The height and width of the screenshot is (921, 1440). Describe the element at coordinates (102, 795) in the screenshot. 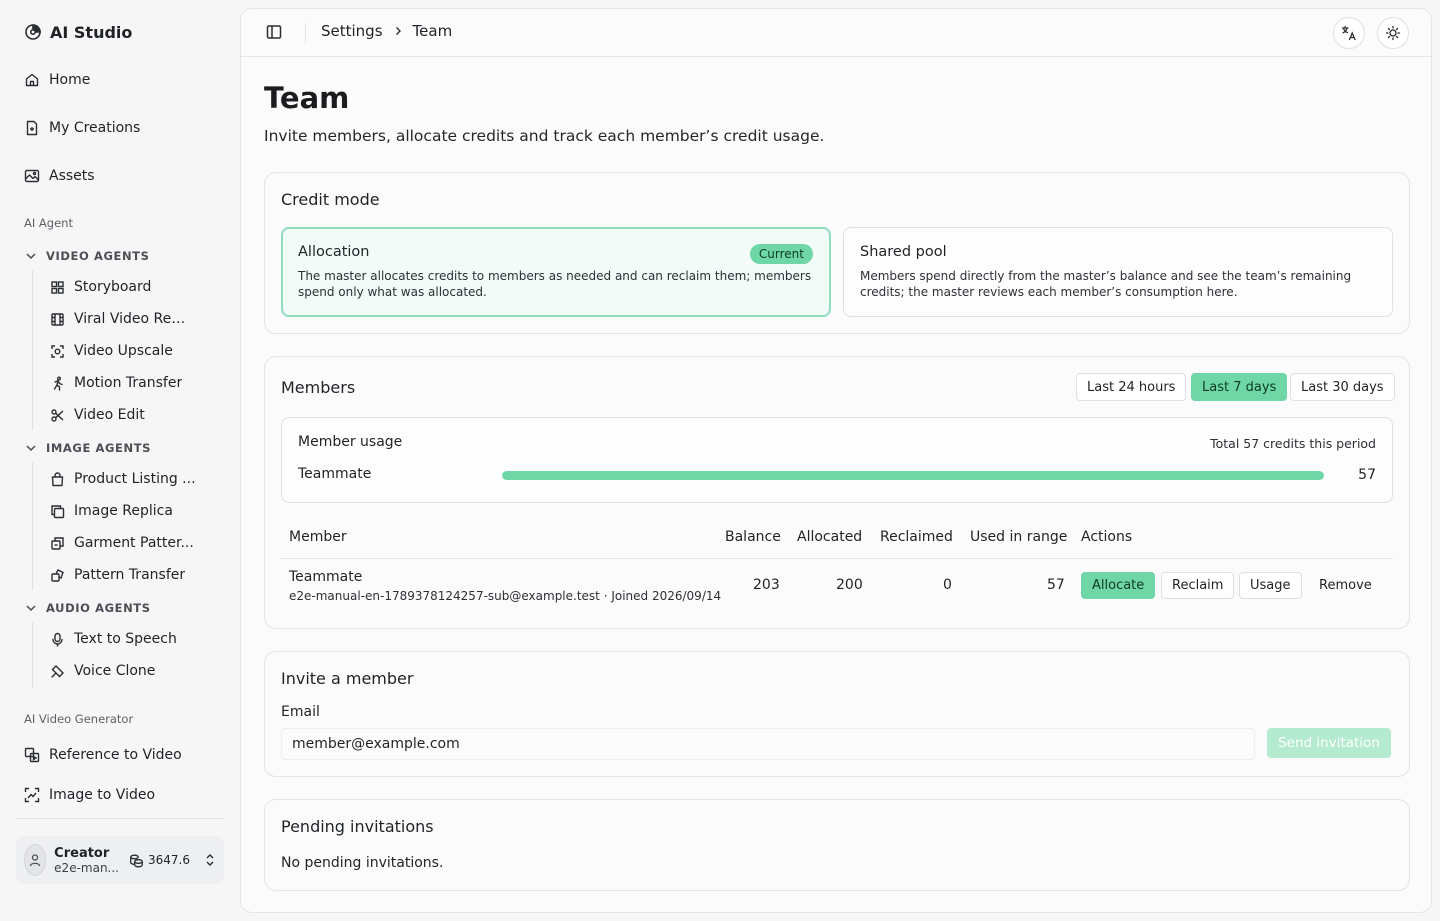

I see `sidebar-item-label: Image to Video` at that location.